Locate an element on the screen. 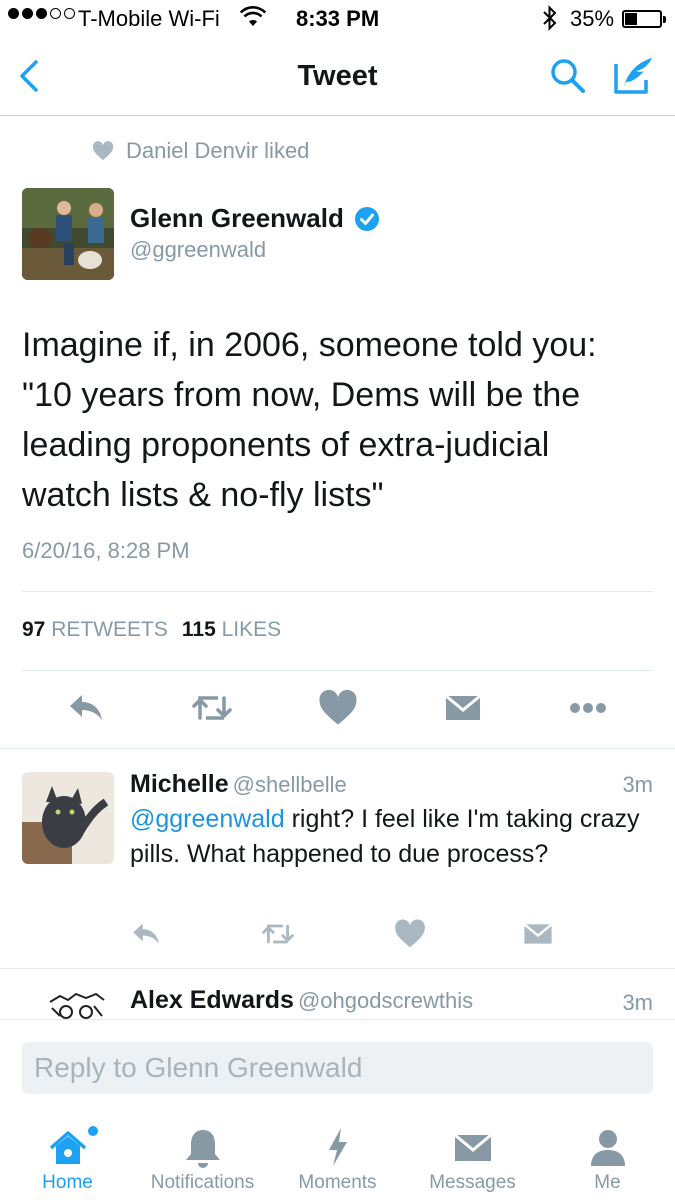  liked-context: Daniel Denvir liked is located at coordinates (200, 151).